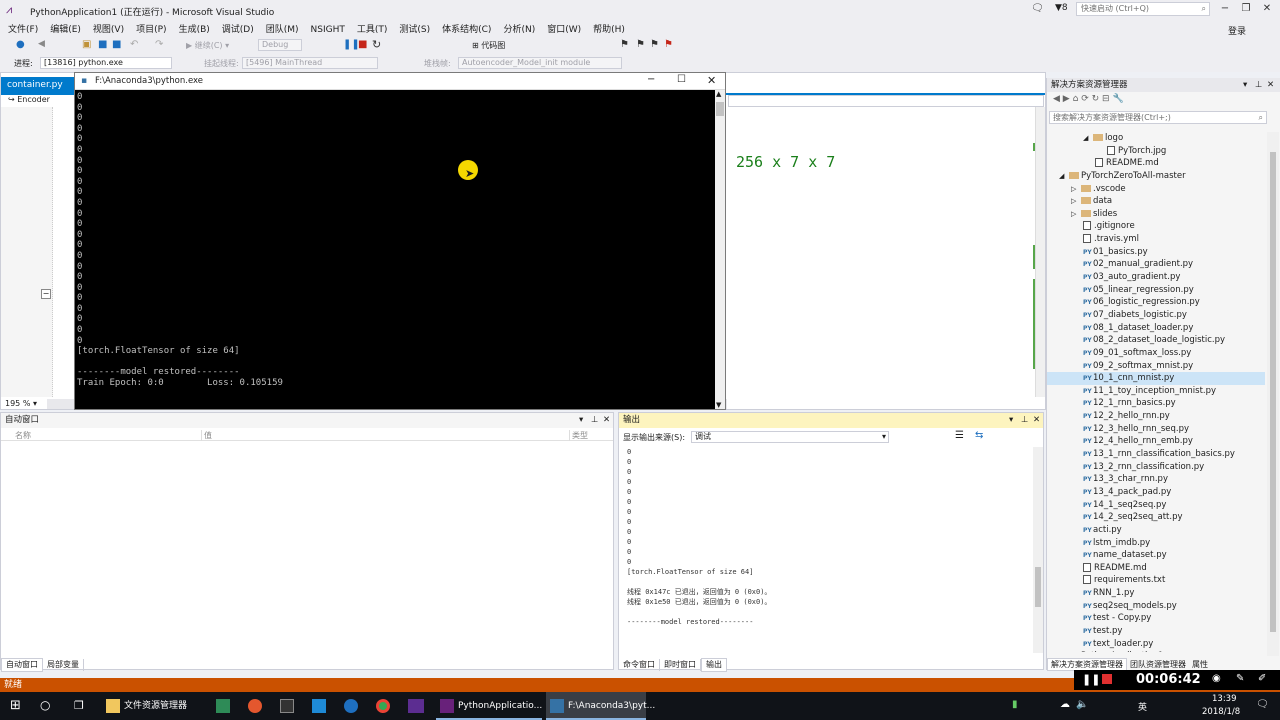 This screenshot has width=1280, height=720. I want to click on config-select: Debug, so click(280, 45).